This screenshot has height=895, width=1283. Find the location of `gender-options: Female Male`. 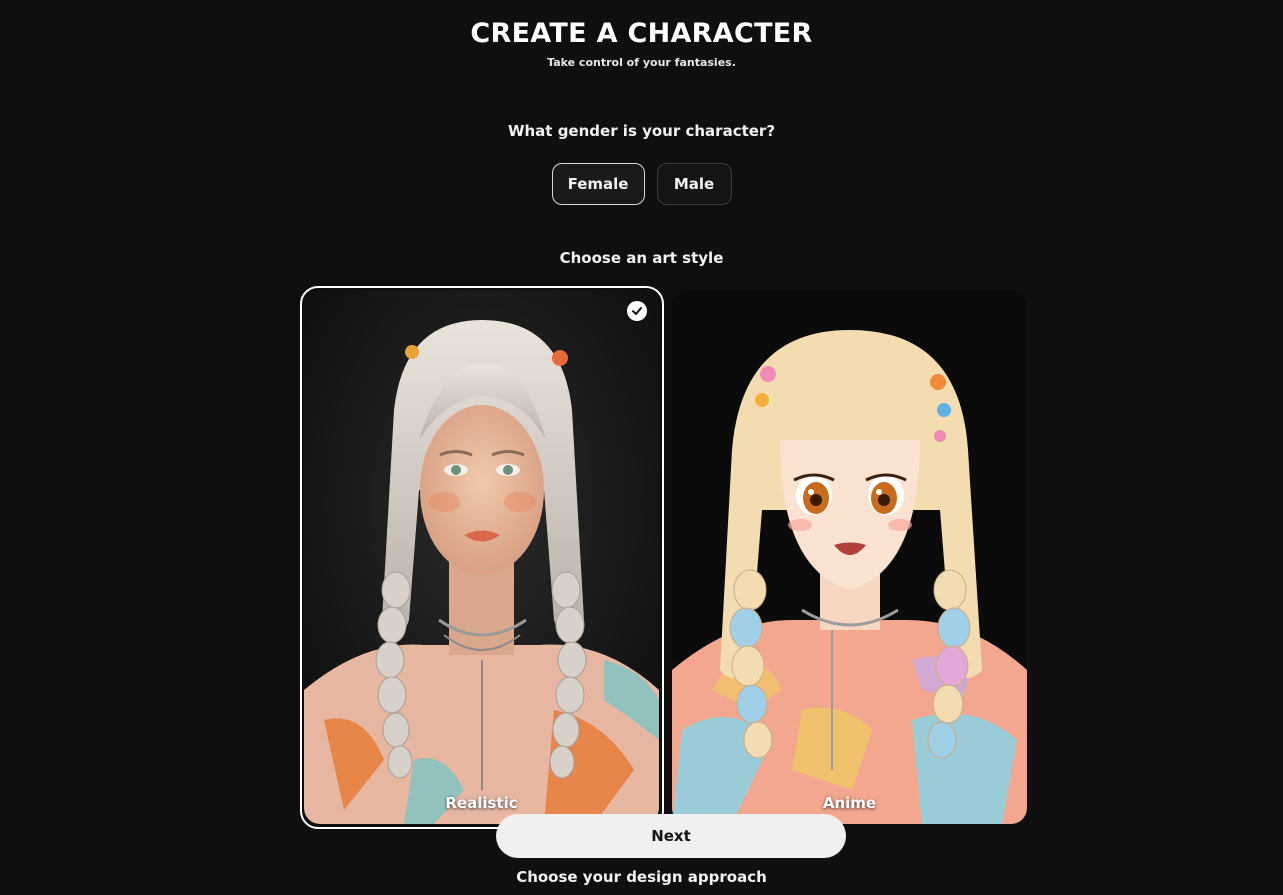

gender-options: Female Male is located at coordinates (641, 184).